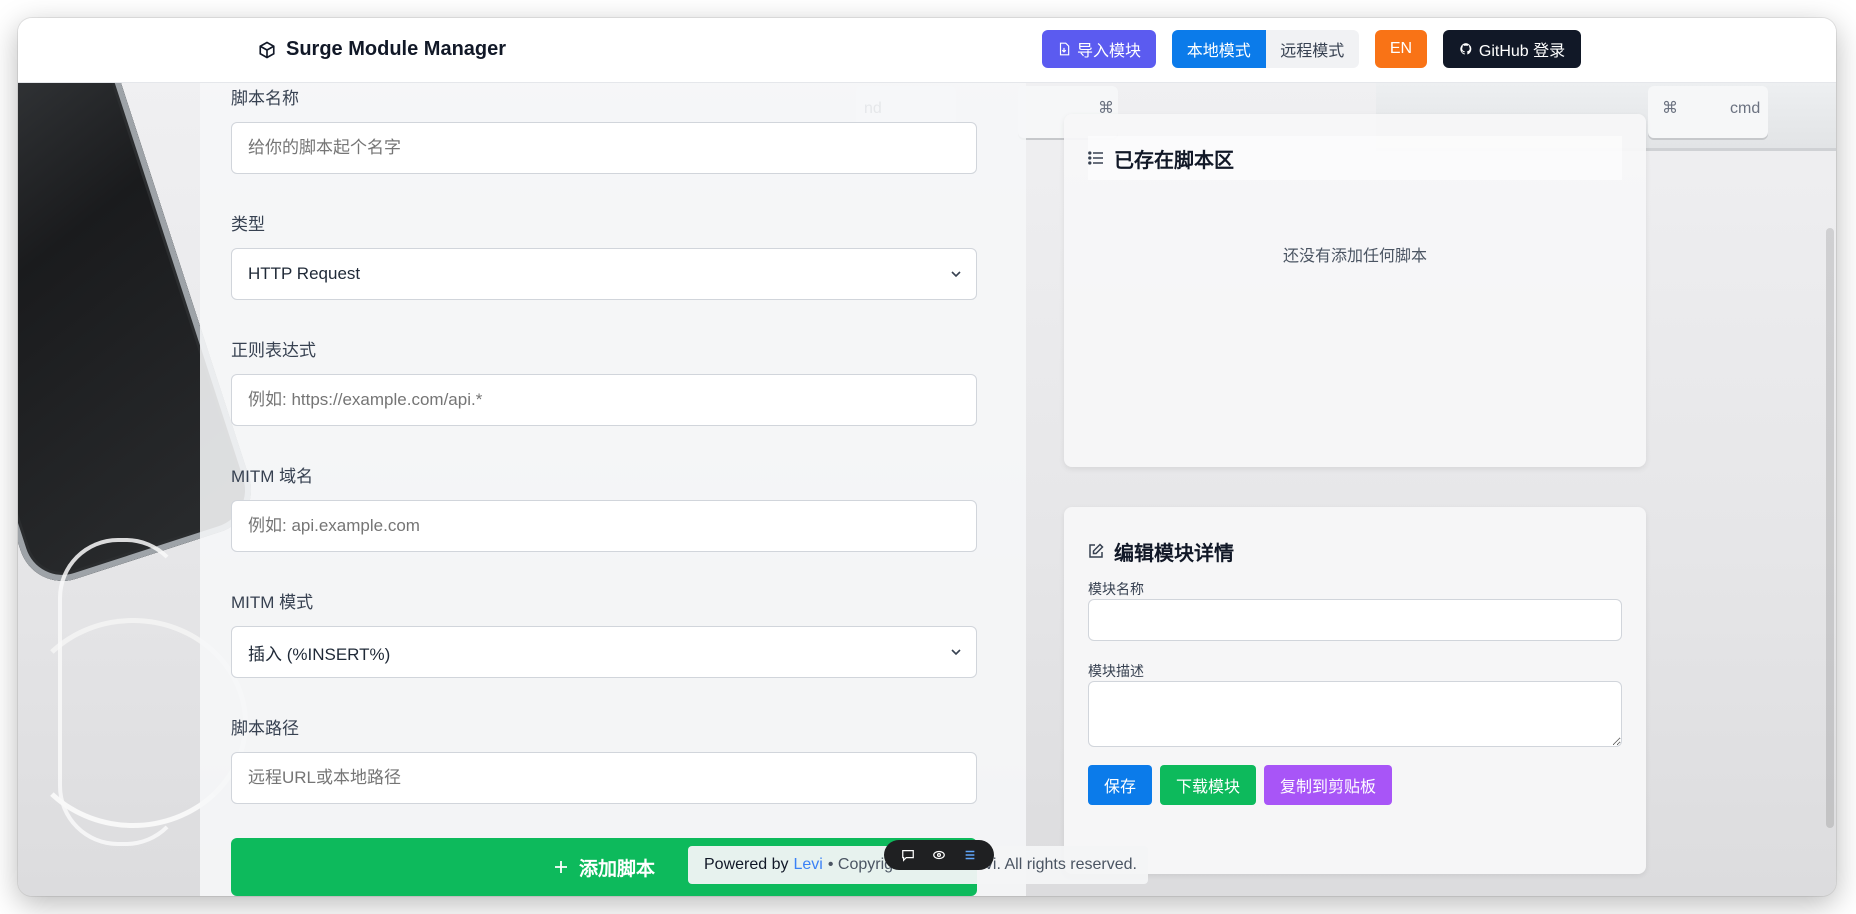  Describe the element at coordinates (1328, 785) in the screenshot. I see `copy-to-clipboard-button: 复制到剪贴板` at that location.